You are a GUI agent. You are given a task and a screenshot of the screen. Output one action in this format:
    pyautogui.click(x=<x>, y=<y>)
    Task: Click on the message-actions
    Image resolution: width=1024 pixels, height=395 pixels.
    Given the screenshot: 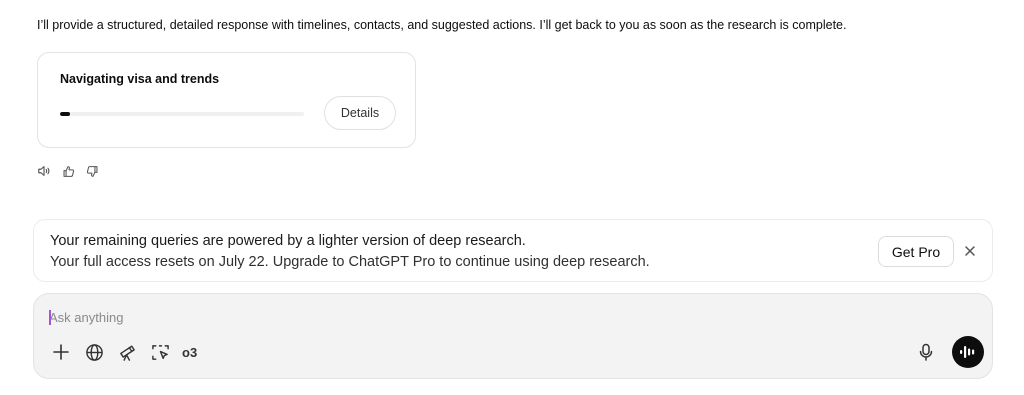 What is the action you would take?
    pyautogui.click(x=68, y=171)
    